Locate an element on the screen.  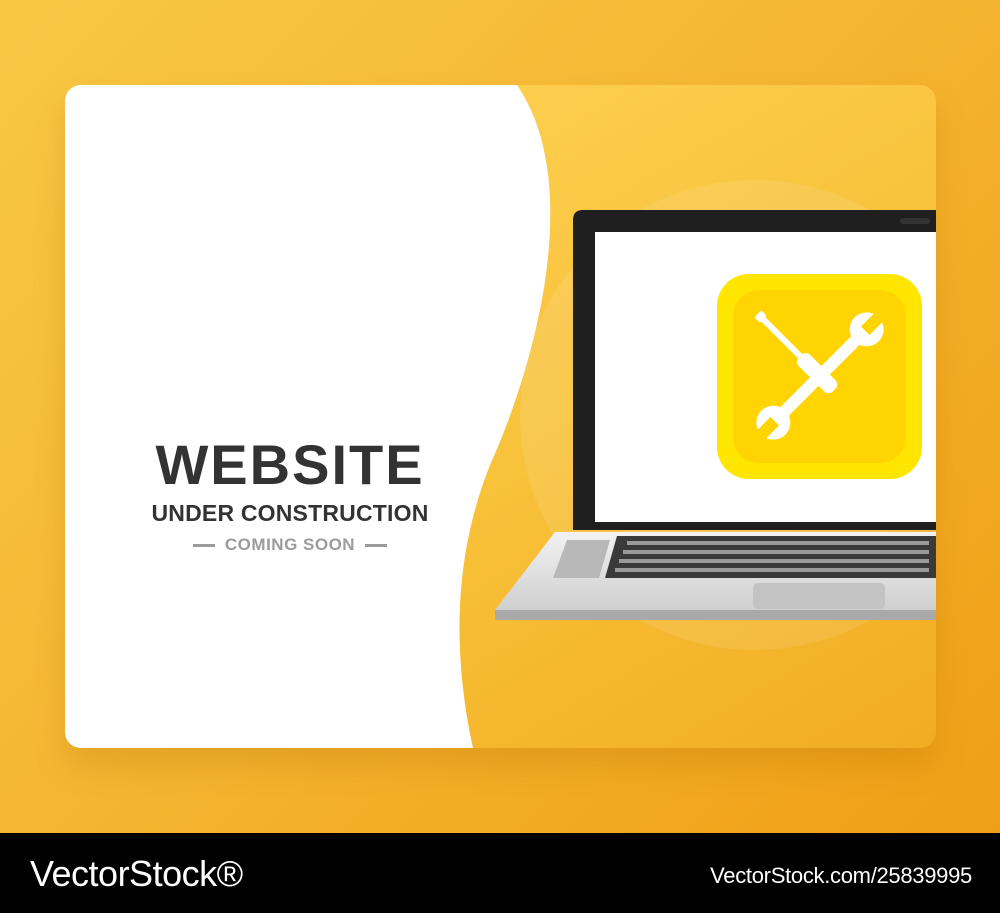
headline-block: WEBSITE UNDER CONSTRUCTION COMING SOON is located at coordinates (290, 495).